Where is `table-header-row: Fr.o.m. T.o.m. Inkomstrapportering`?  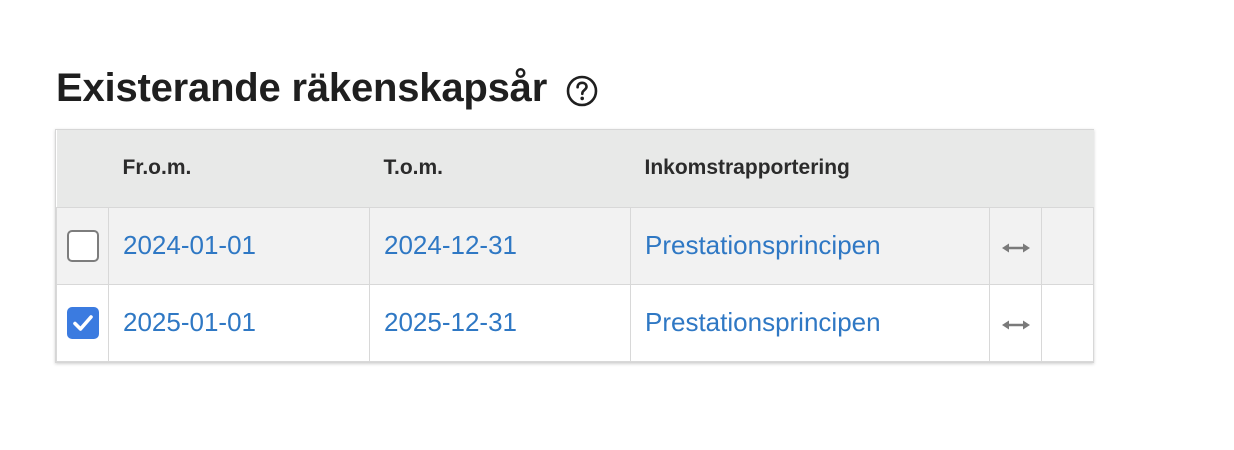
table-header-row: Fr.o.m. T.o.m. Inkomstrapportering is located at coordinates (575, 168).